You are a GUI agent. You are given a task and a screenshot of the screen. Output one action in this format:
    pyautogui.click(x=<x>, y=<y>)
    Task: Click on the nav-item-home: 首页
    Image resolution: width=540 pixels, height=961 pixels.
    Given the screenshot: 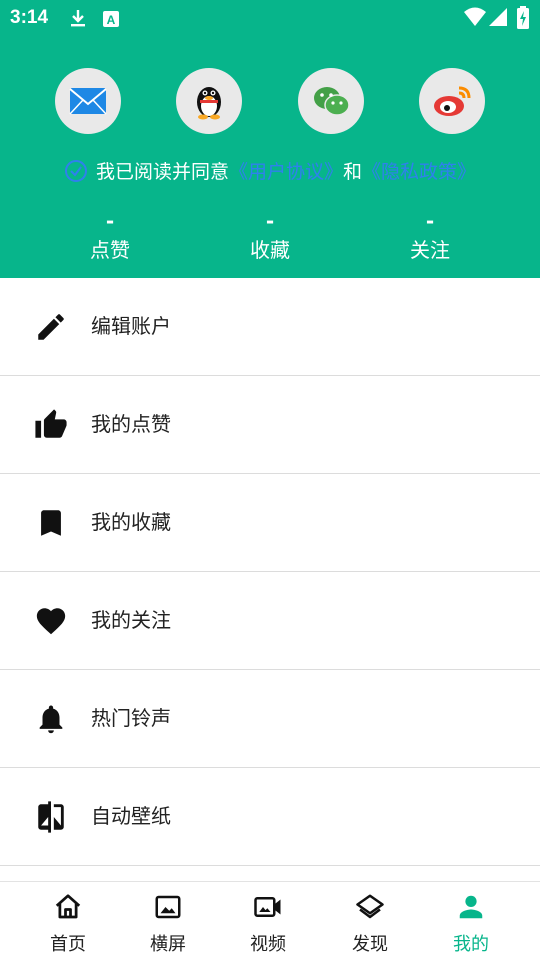 What is the action you would take?
    pyautogui.click(x=68, y=921)
    